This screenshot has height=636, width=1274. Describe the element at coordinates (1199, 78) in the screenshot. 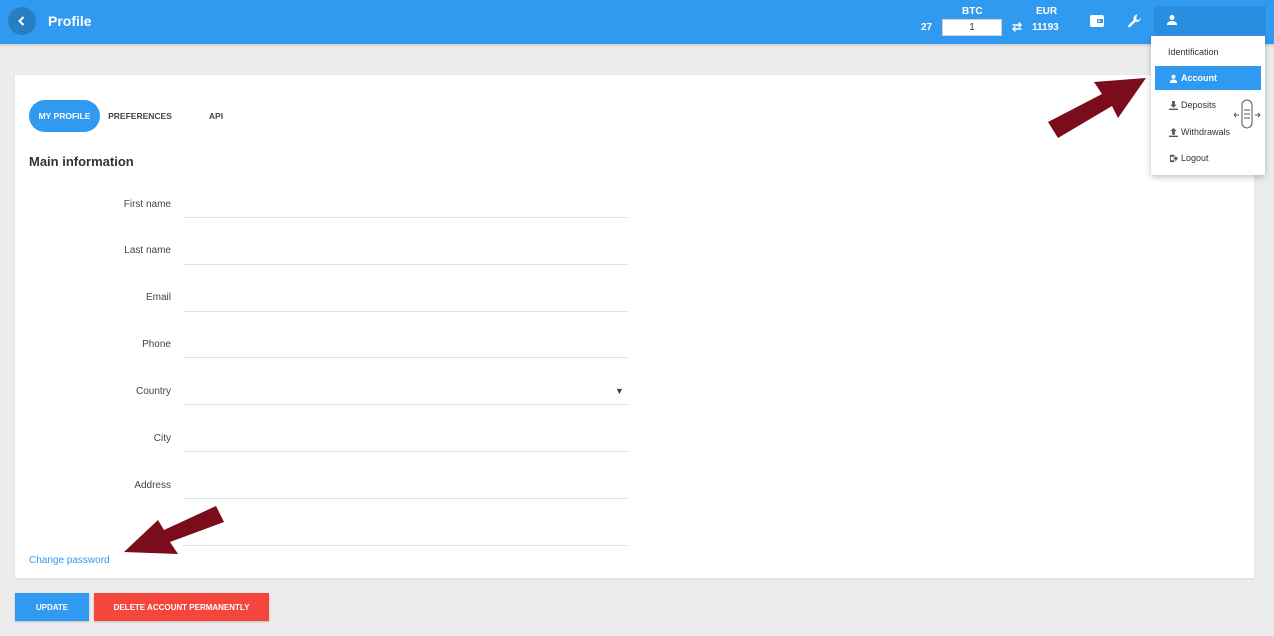

I see `menu-item-label: Account` at that location.